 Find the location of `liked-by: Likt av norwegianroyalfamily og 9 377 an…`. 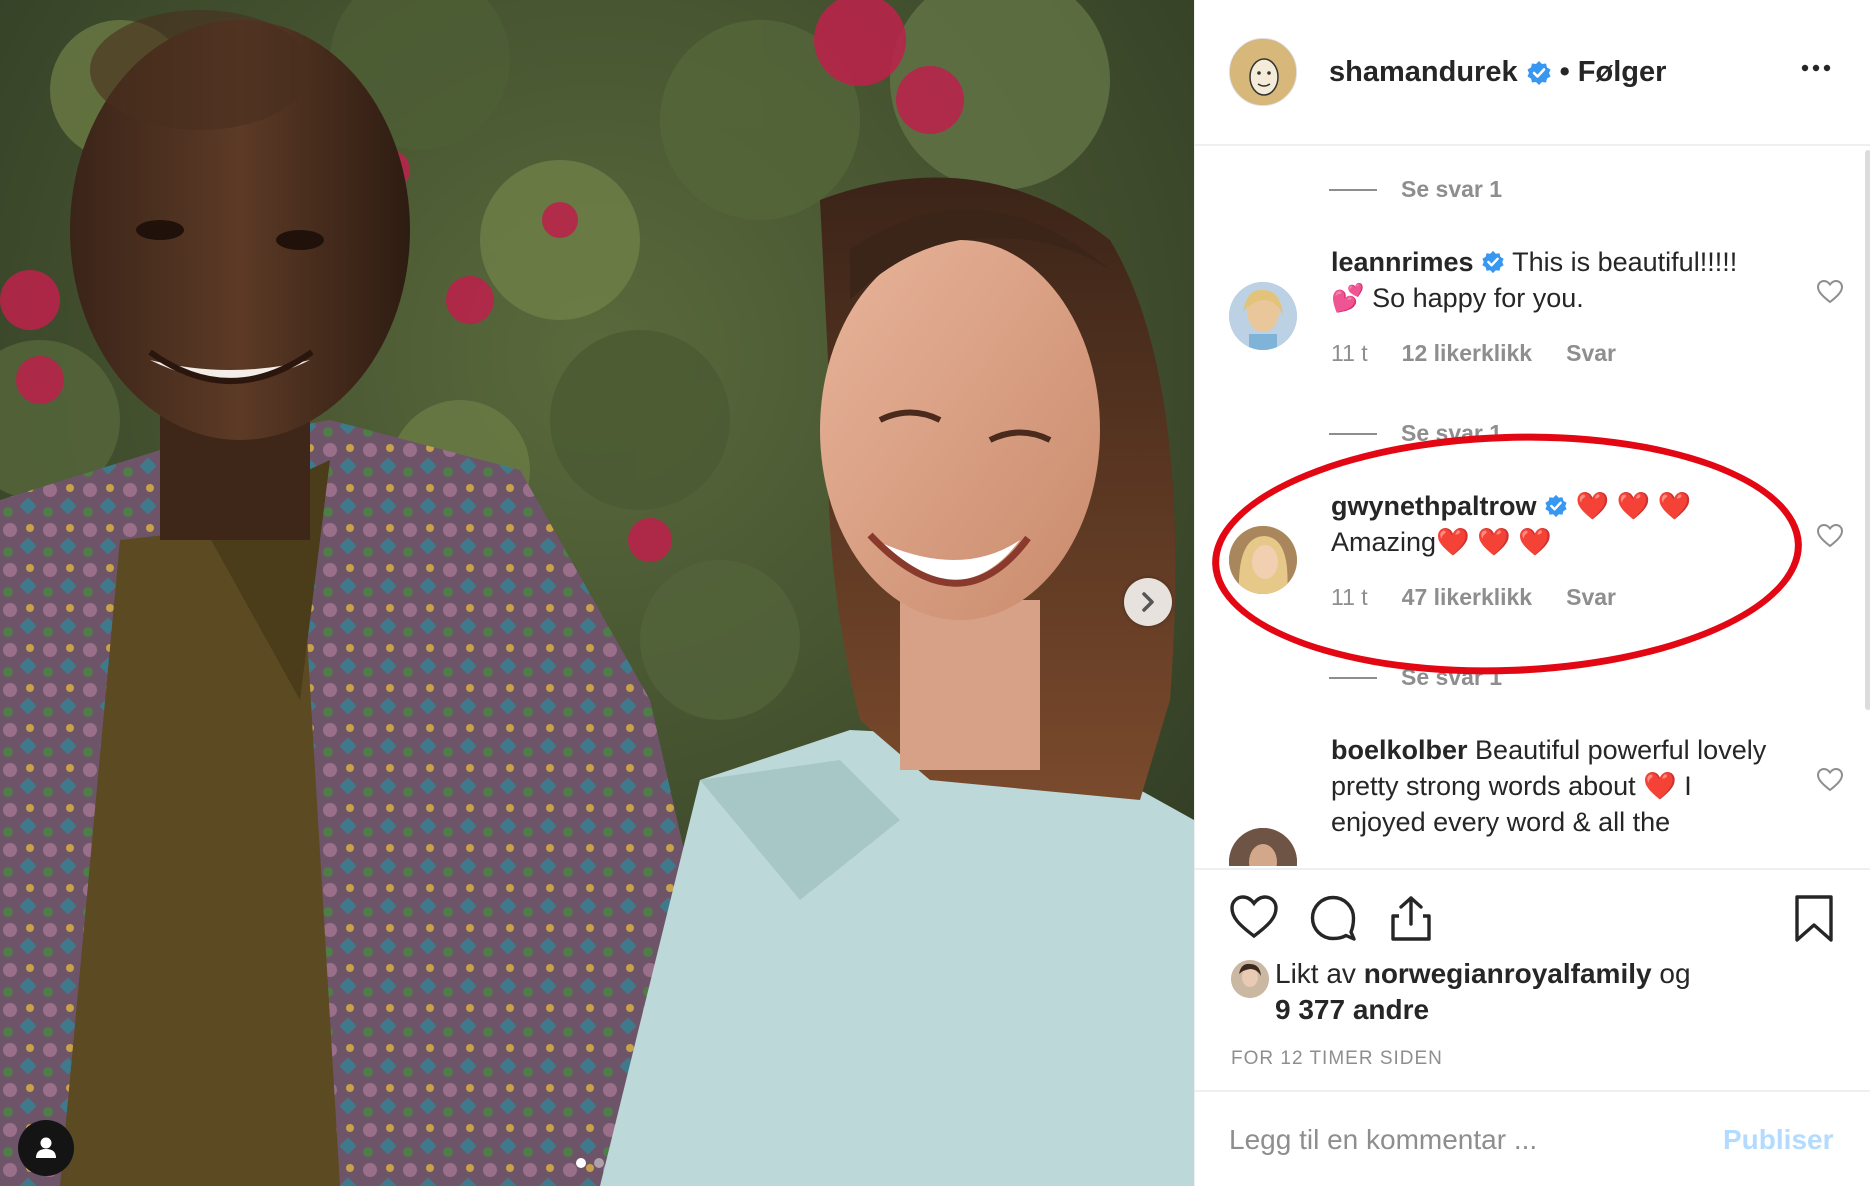

liked-by: Likt av norwegianroyalfamily og 9 377 an… is located at coordinates (1513, 992).